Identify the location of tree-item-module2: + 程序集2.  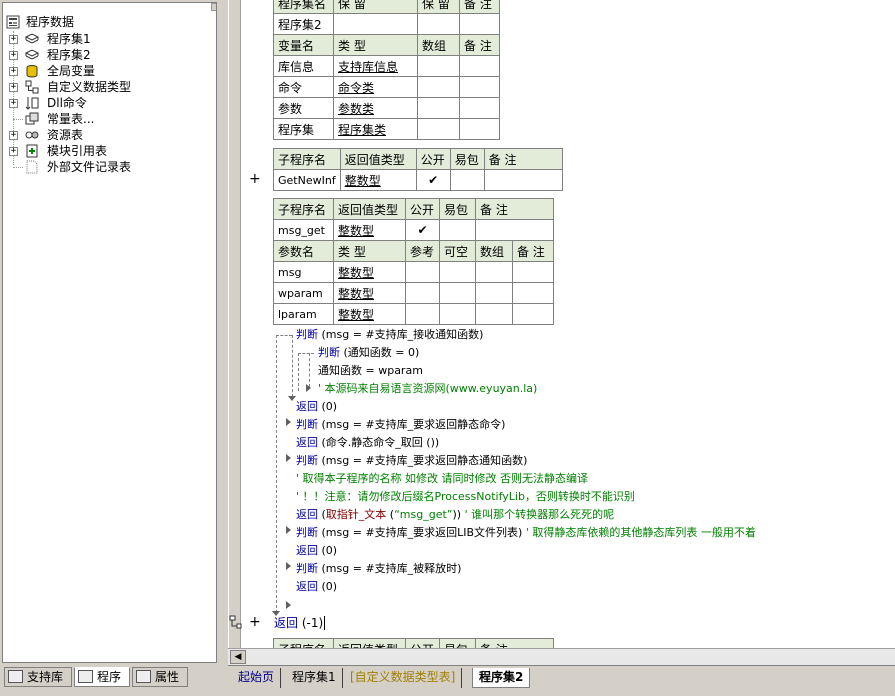
(109, 55).